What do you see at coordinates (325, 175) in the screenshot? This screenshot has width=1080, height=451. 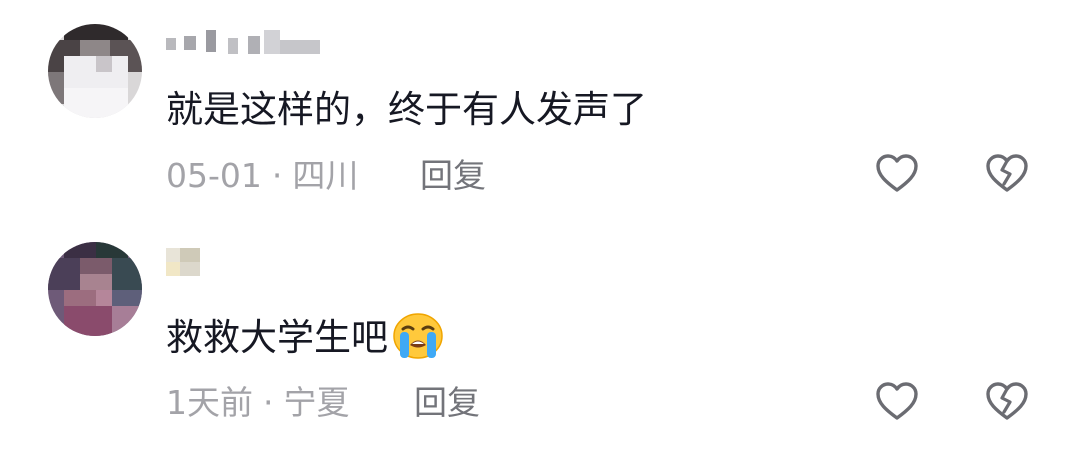 I see `comment-location: 四川` at bounding box center [325, 175].